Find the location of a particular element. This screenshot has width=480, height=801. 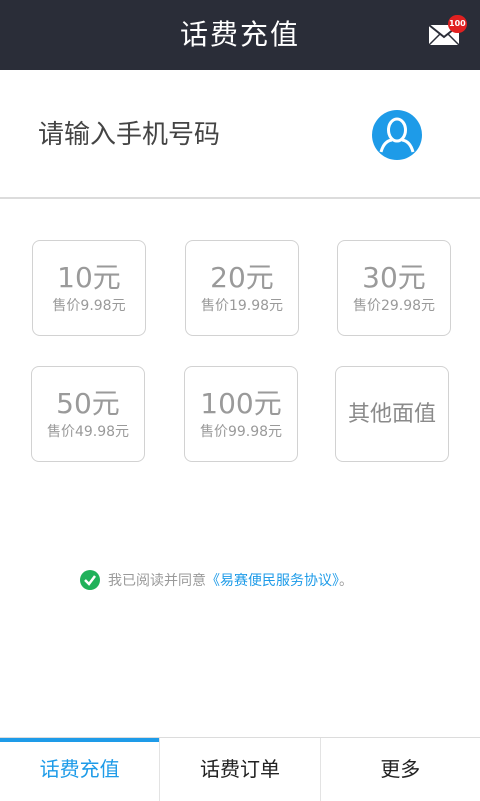

denomination-other: 其他面值 is located at coordinates (392, 414).